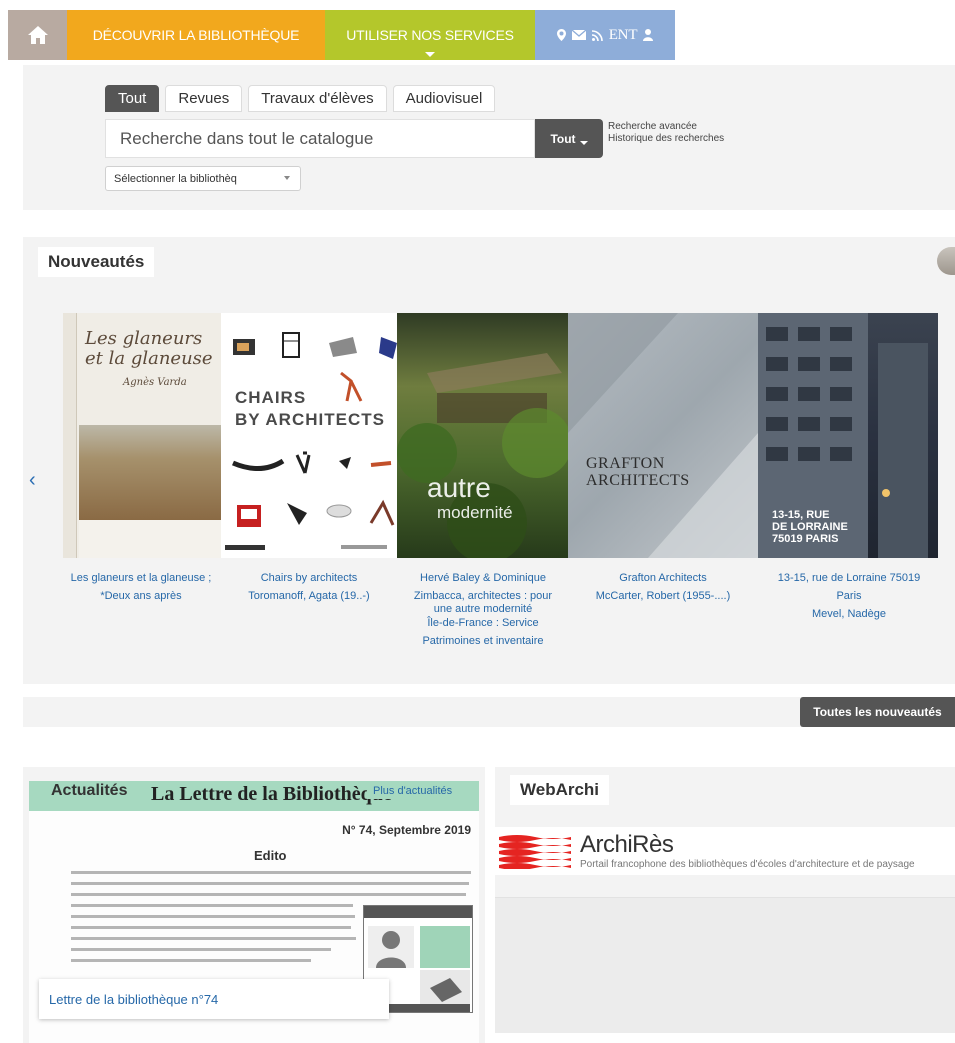  I want to click on new-items-bar: Toutes les nouveautés, so click(489, 712).